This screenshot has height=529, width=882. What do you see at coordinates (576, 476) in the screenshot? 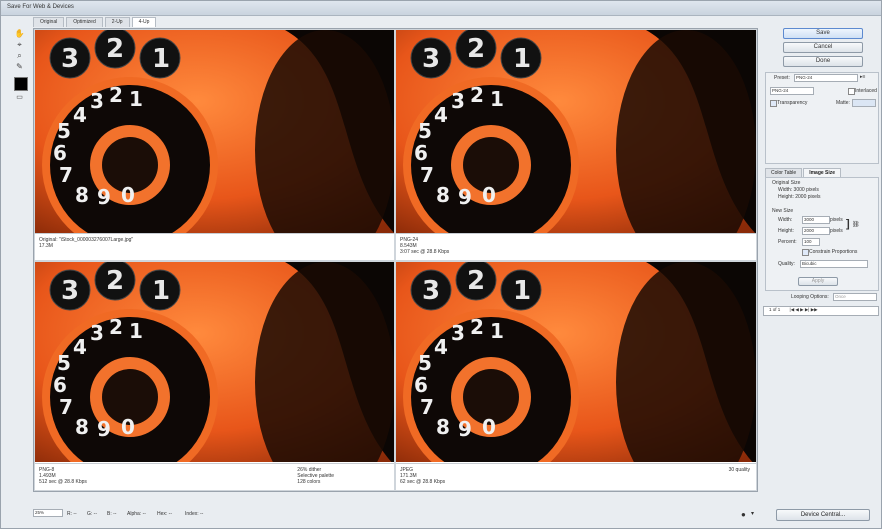
I see `pane-info: JPEG 171.3M 62 sec @ 28.8 Kbps 30 quality` at bounding box center [576, 476].